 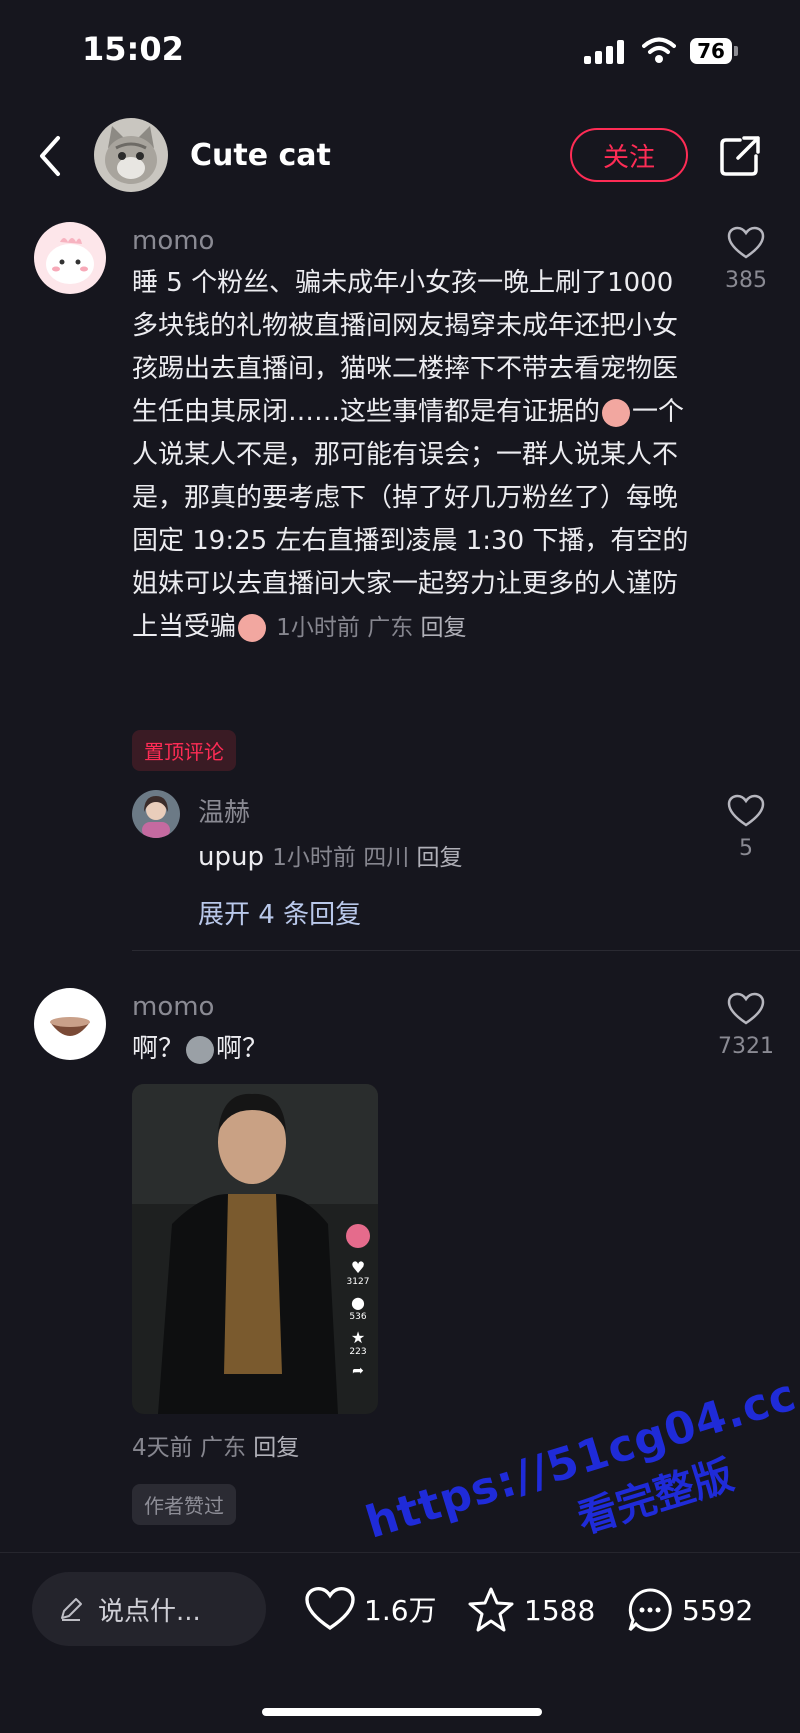 I want to click on comment-text-b: 啊？, so click(x=242, y=1049).